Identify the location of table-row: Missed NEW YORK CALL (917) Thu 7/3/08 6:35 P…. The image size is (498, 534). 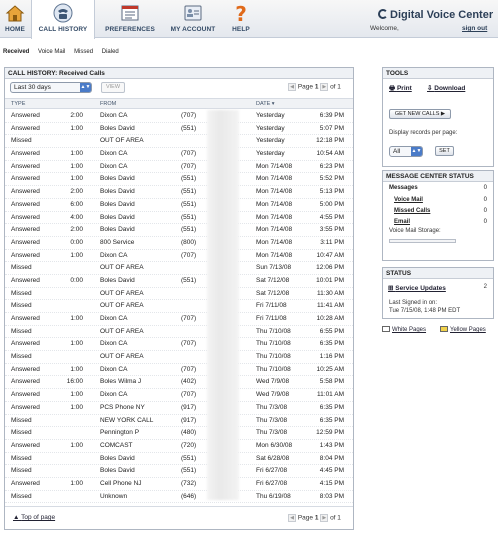
(179, 421).